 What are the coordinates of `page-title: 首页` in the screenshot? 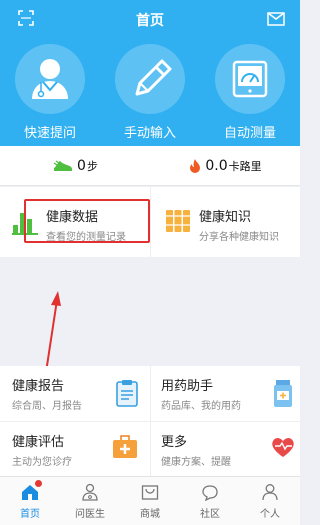 It's located at (150, 21).